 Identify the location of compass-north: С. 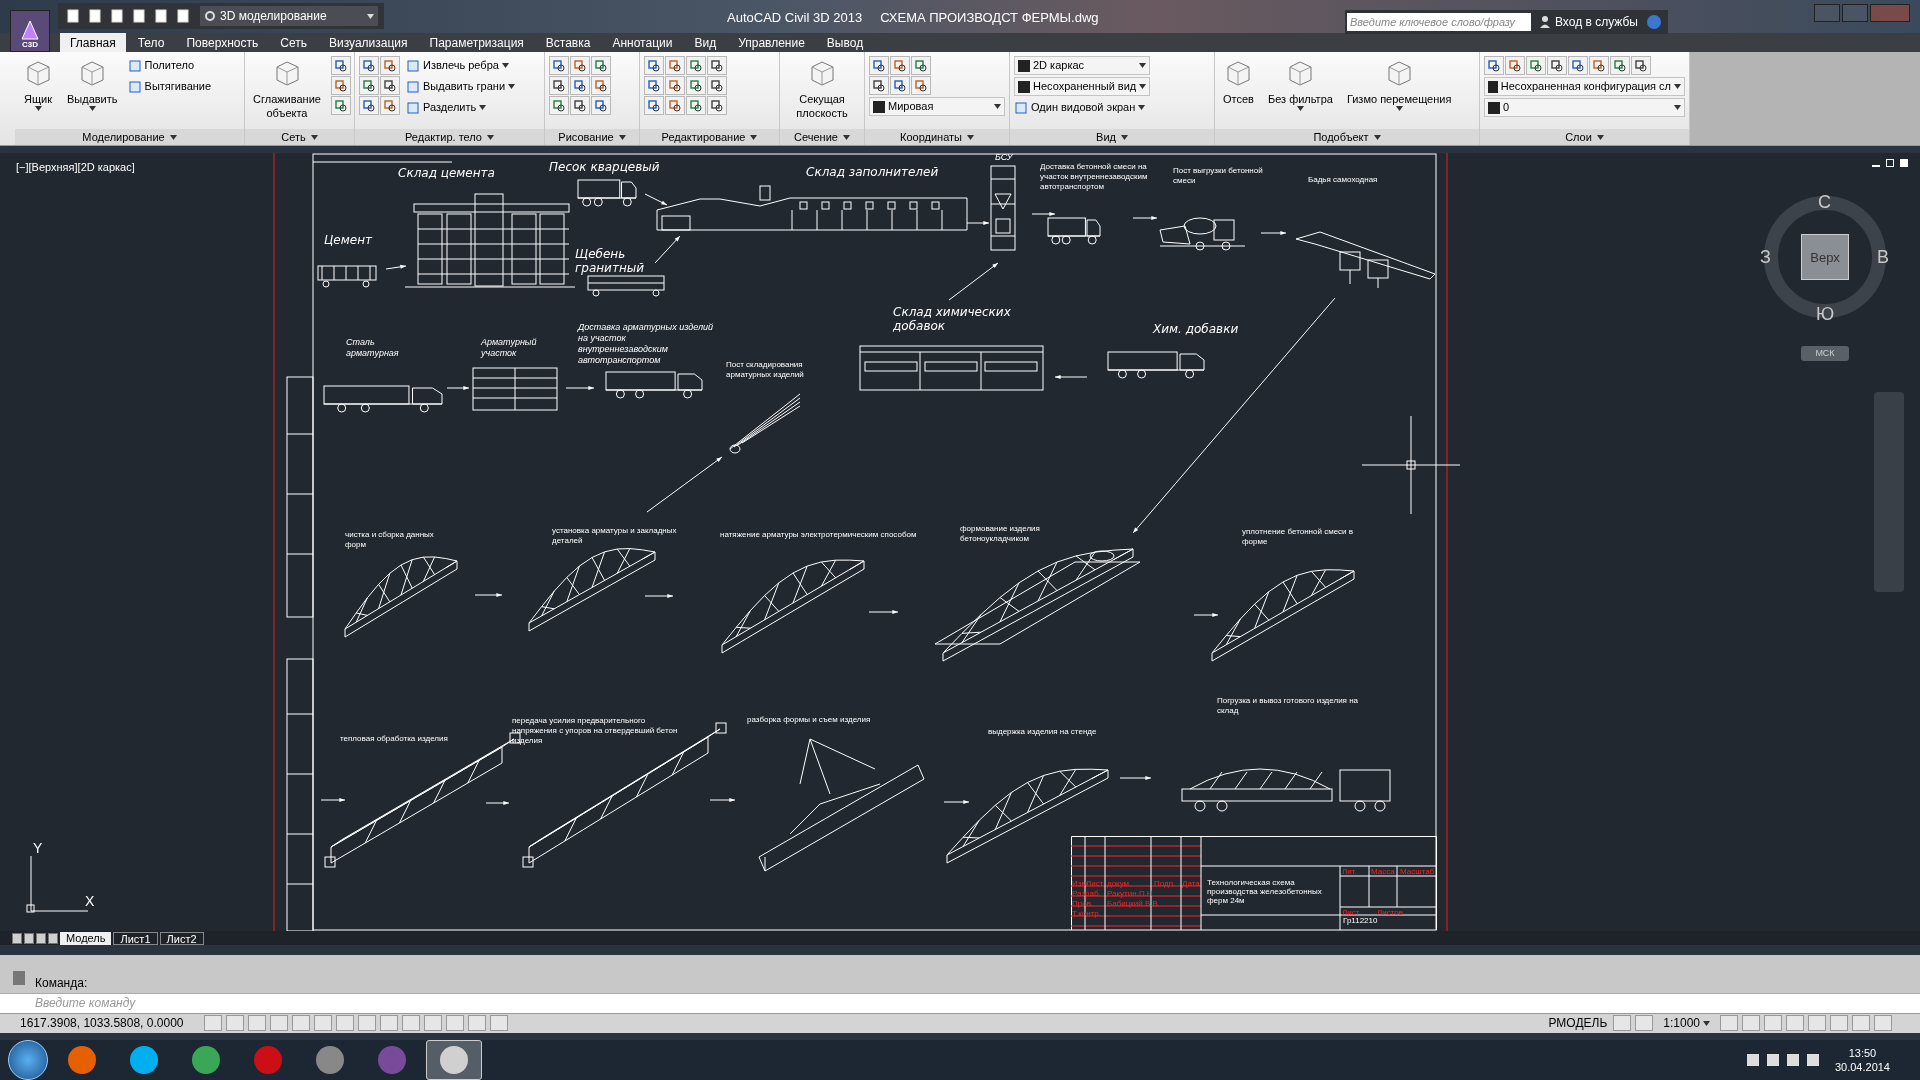
(1824, 202).